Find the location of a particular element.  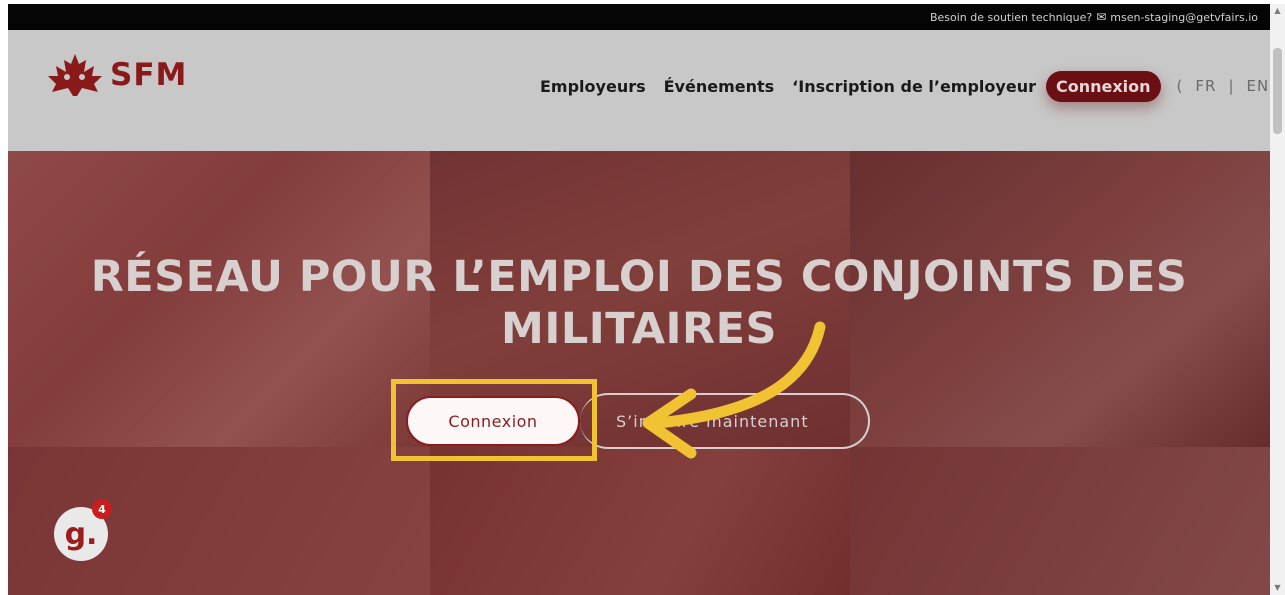

hero-title-line1: RÉSEAU POUR L’EMPLOI DES CONJOINTS DES is located at coordinates (639, 277).